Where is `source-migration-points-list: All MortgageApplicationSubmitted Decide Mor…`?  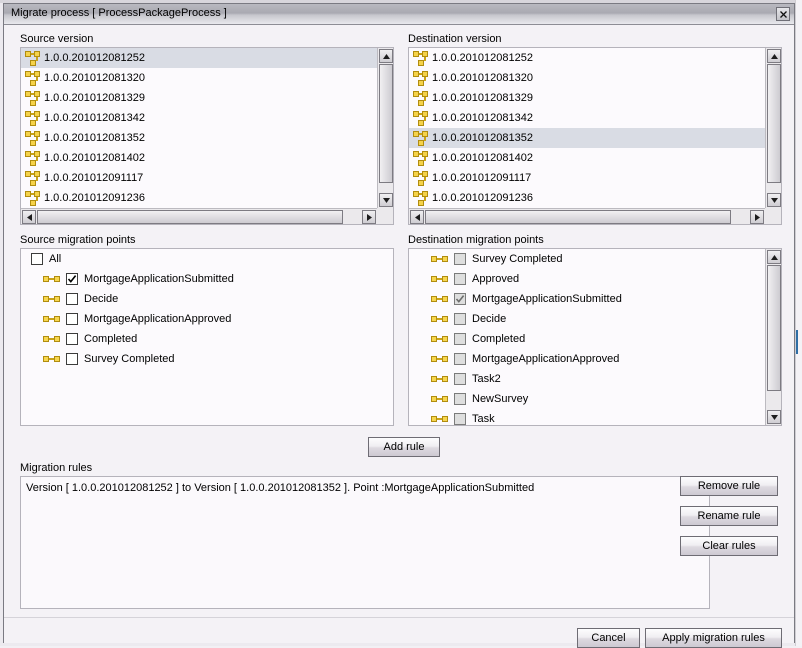
source-migration-points-list: All MortgageApplicationSubmitted Decide Mor… is located at coordinates (207, 337).